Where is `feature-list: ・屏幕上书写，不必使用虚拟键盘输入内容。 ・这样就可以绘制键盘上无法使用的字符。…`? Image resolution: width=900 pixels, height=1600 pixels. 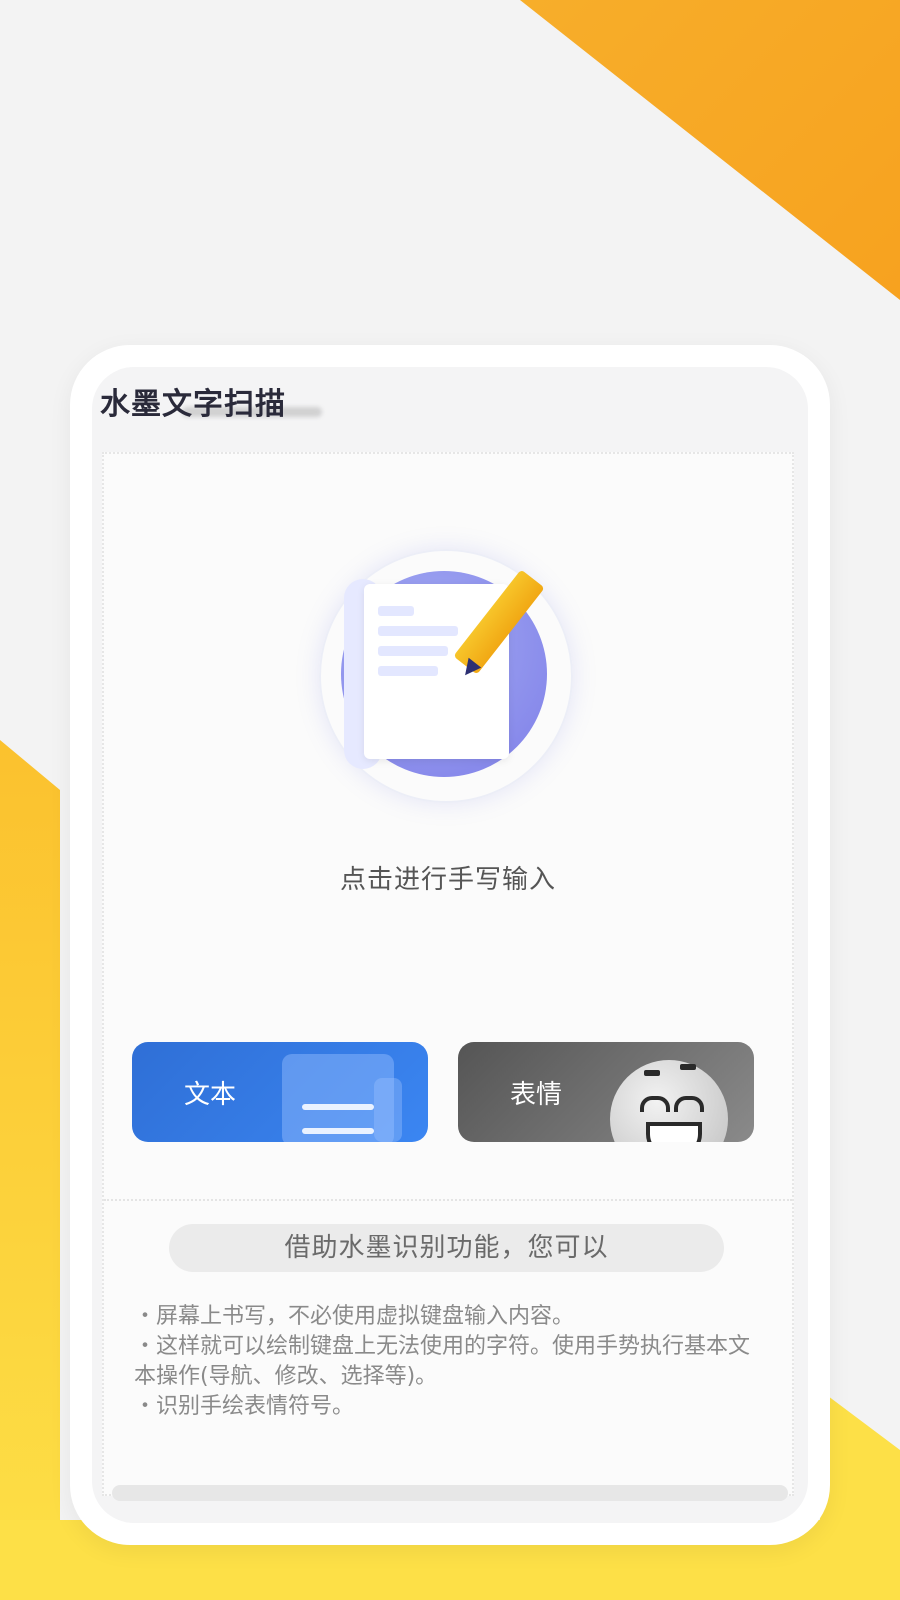 feature-list: ・屏幕上书写，不必使用虚拟键盘输入内容。 ・这样就可以绘制键盘上无法使用的字符。… is located at coordinates (449, 1362).